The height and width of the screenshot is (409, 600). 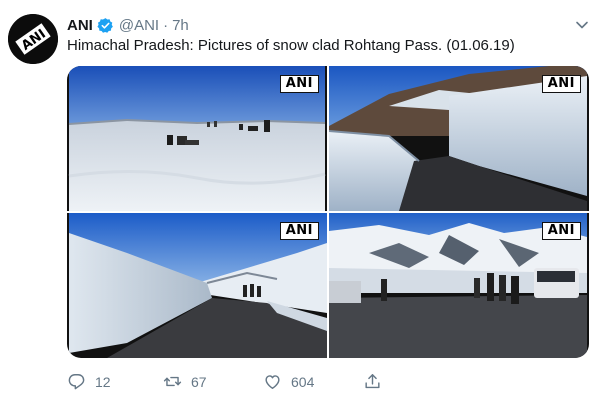 What do you see at coordinates (76, 382) in the screenshot?
I see `reply-icon` at bounding box center [76, 382].